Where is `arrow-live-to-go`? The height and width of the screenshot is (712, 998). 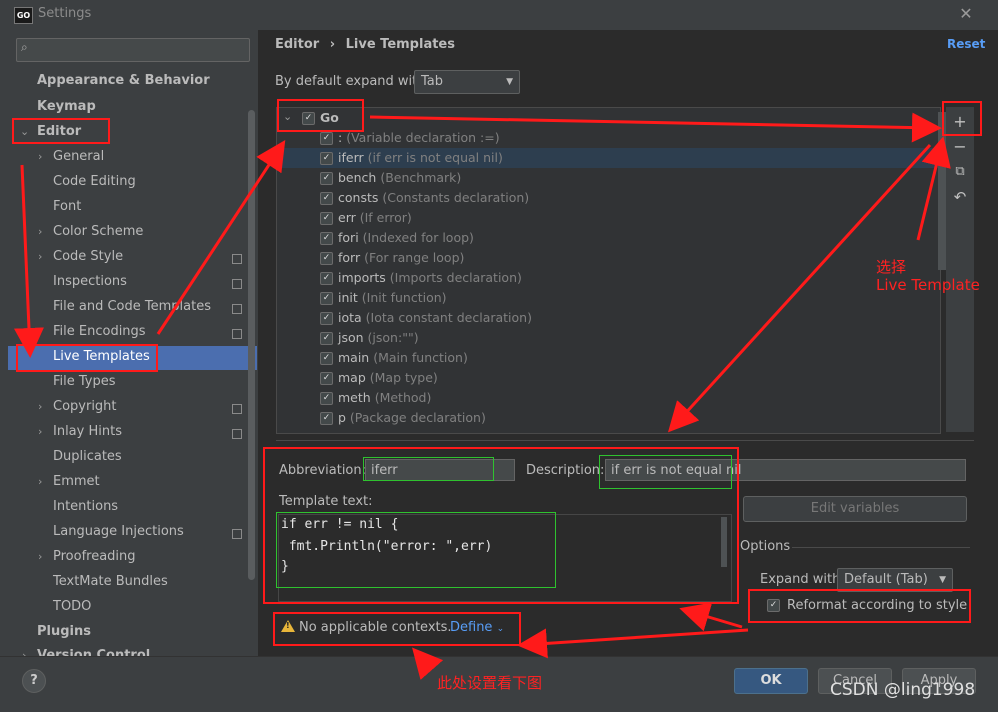
arrow-live-to-go is located at coordinates (221, 237).